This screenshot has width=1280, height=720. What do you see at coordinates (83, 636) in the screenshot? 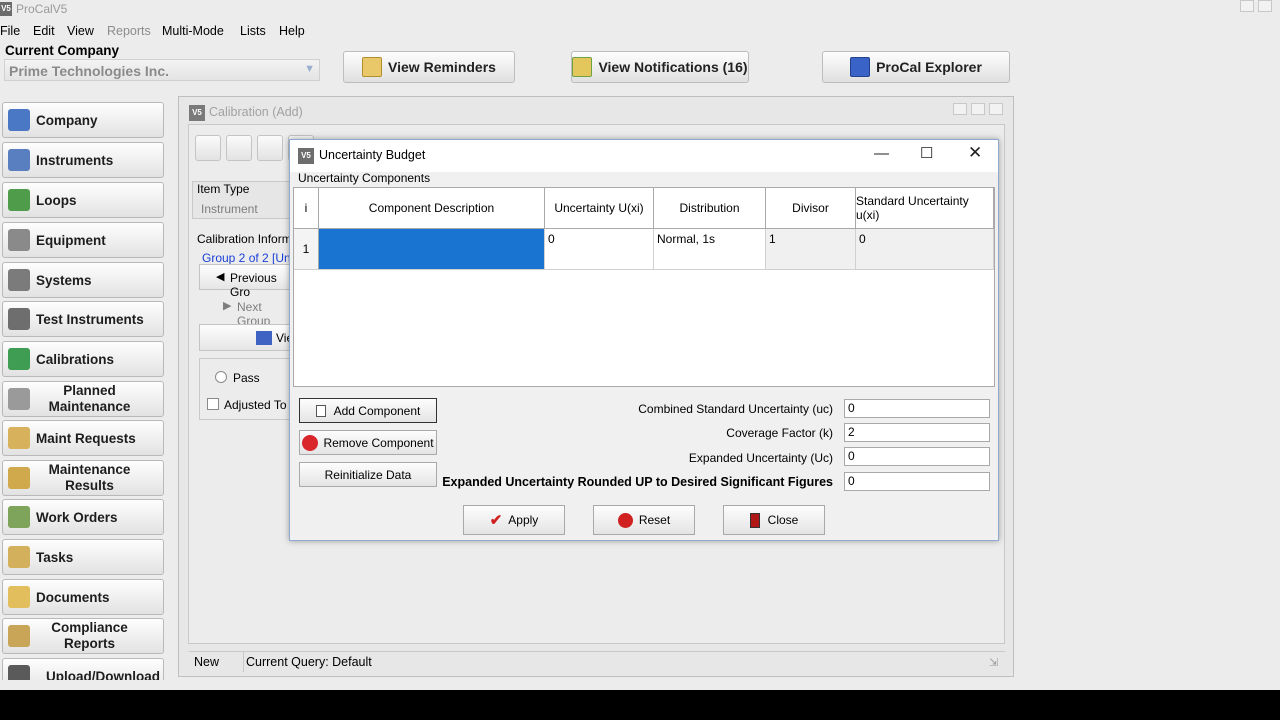
I see `sidebar-item-compliance-reports: Compliance Reports` at bounding box center [83, 636].